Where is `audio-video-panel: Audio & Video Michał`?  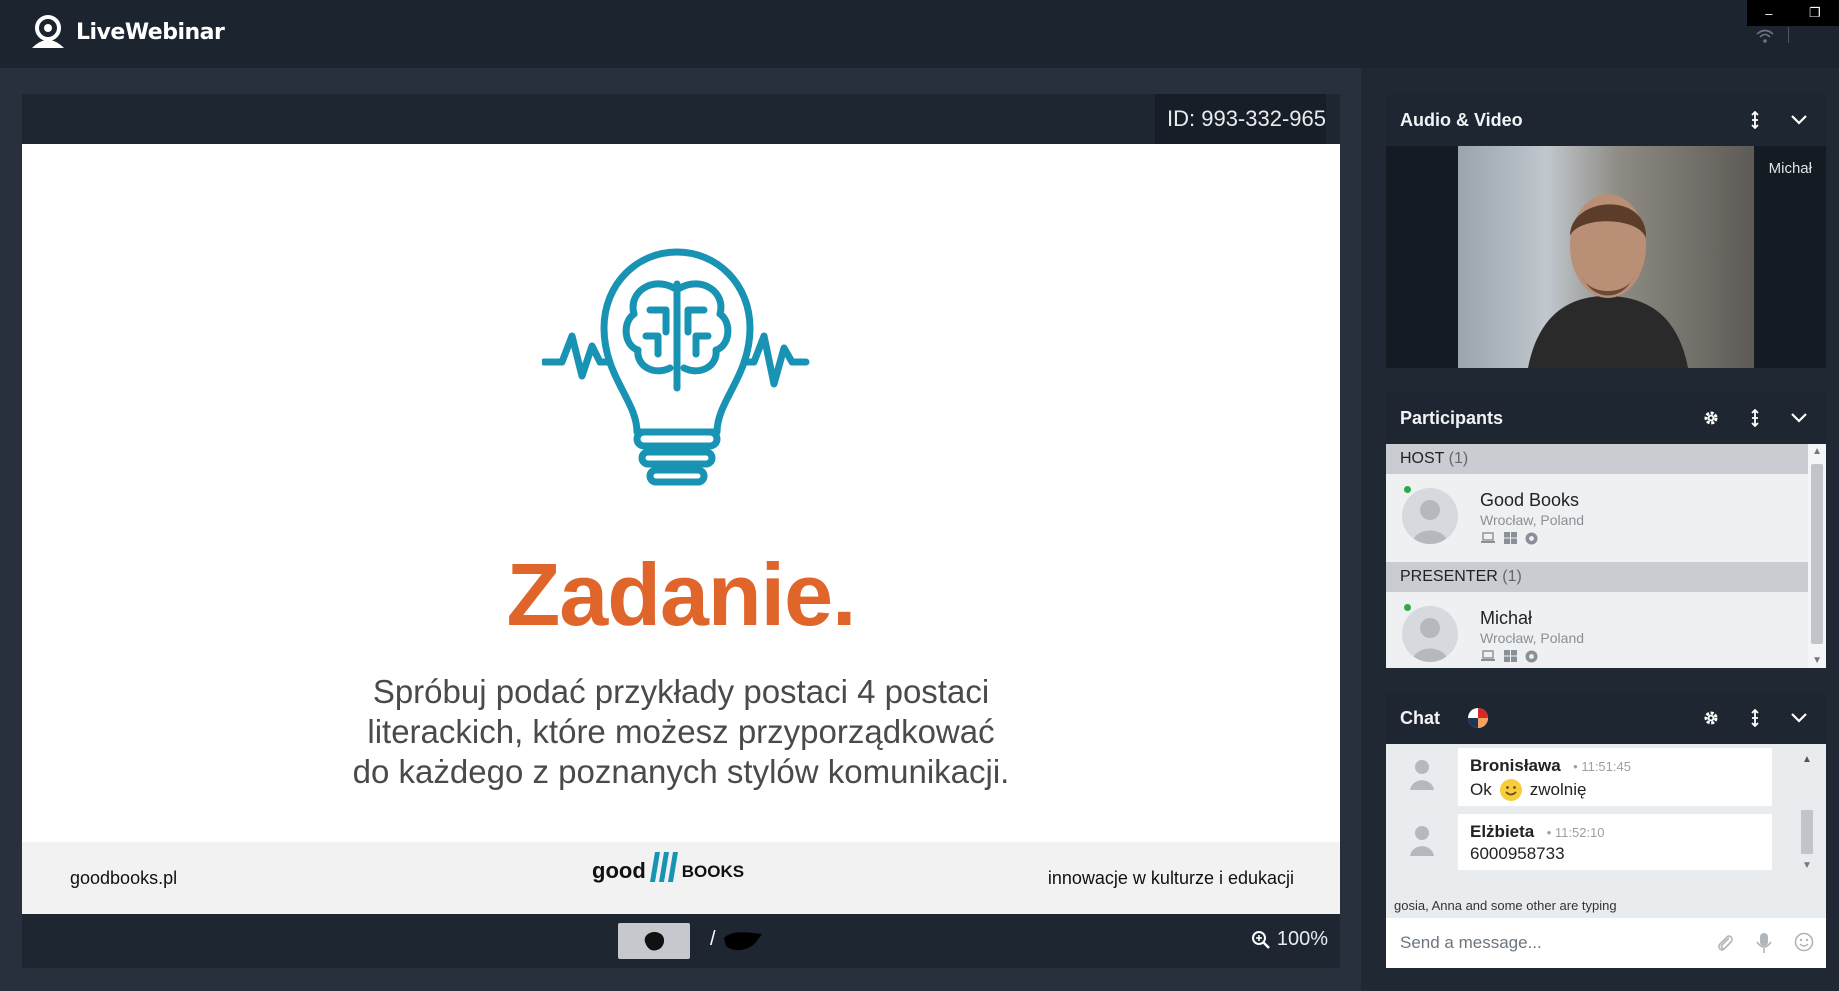
audio-video-panel: Audio & Video Michał is located at coordinates (1606, 231).